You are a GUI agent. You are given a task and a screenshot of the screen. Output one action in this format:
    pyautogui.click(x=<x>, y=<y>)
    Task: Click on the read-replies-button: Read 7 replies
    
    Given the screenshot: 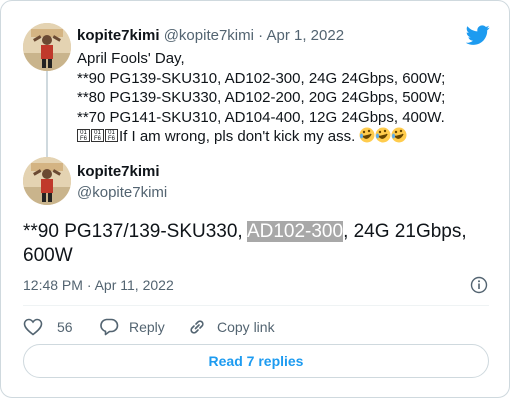 What is the action you would take?
    pyautogui.click(x=256, y=361)
    